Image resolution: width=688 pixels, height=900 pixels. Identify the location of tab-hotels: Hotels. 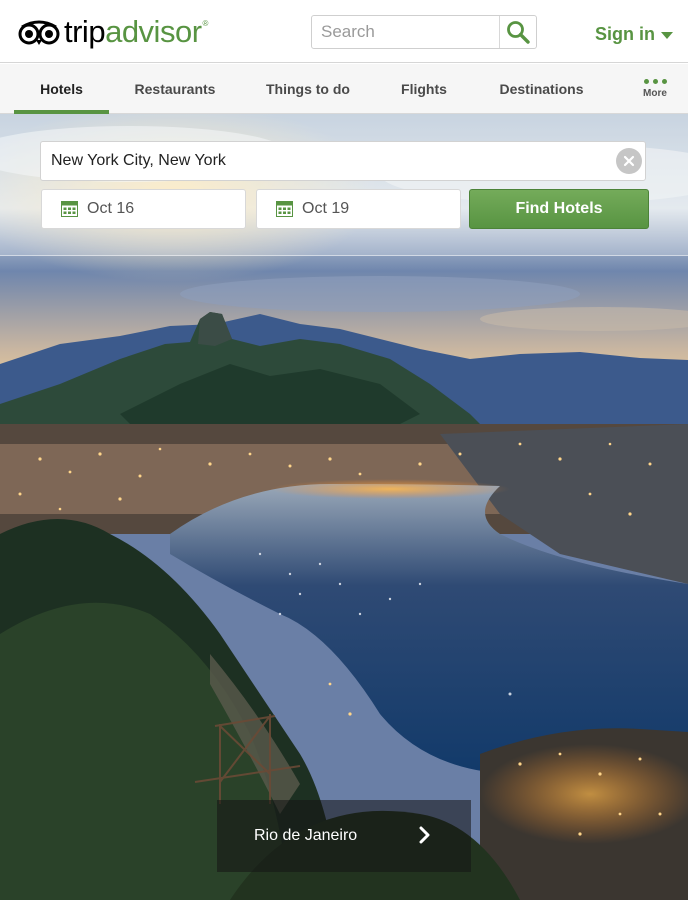
(61, 89).